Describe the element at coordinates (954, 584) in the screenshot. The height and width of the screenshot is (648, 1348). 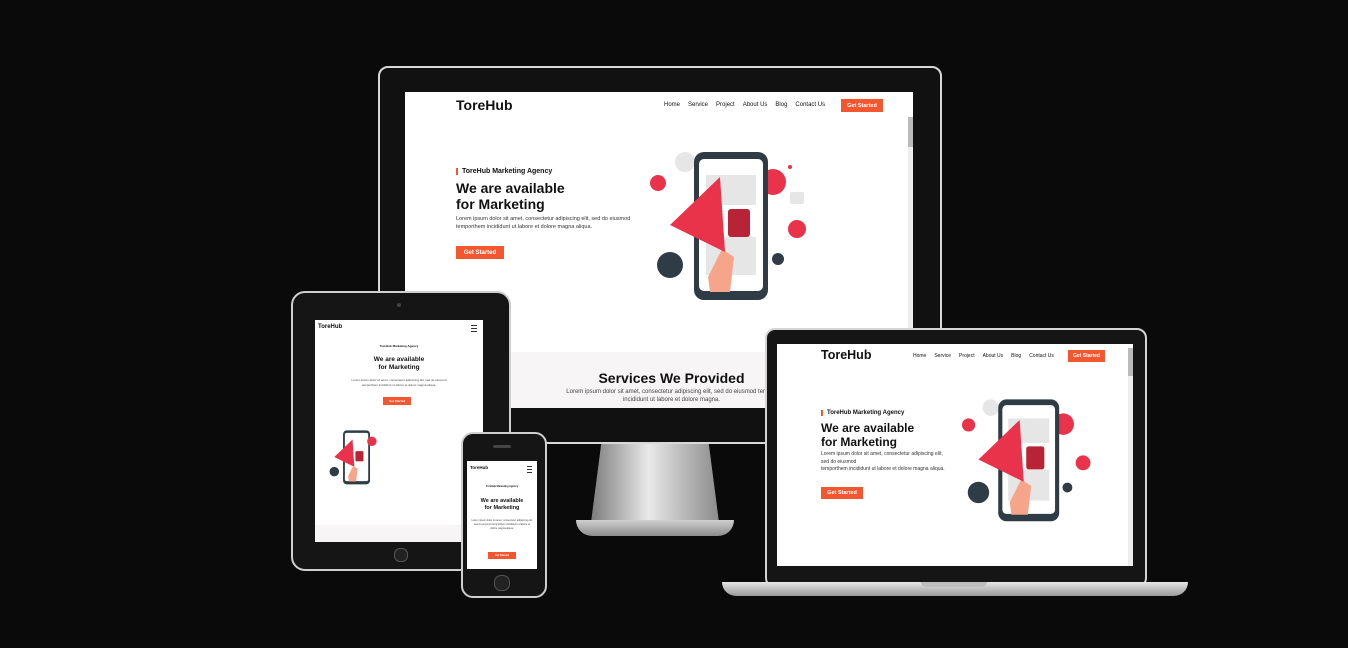
I see `laptop-notch` at that location.